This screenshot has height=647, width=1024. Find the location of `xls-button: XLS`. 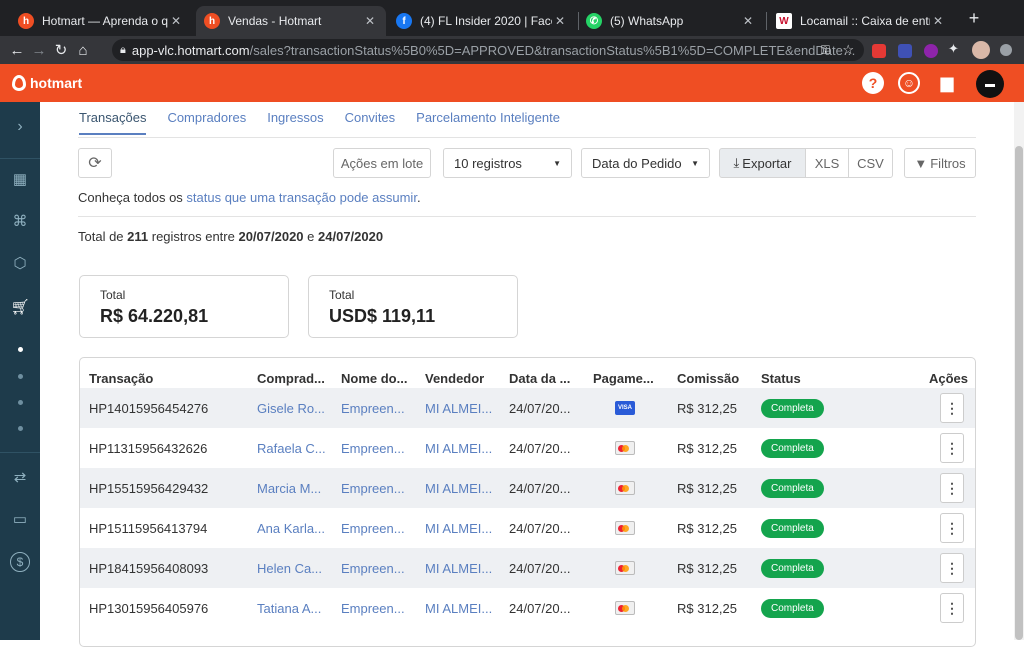

xls-button: XLS is located at coordinates (827, 163).